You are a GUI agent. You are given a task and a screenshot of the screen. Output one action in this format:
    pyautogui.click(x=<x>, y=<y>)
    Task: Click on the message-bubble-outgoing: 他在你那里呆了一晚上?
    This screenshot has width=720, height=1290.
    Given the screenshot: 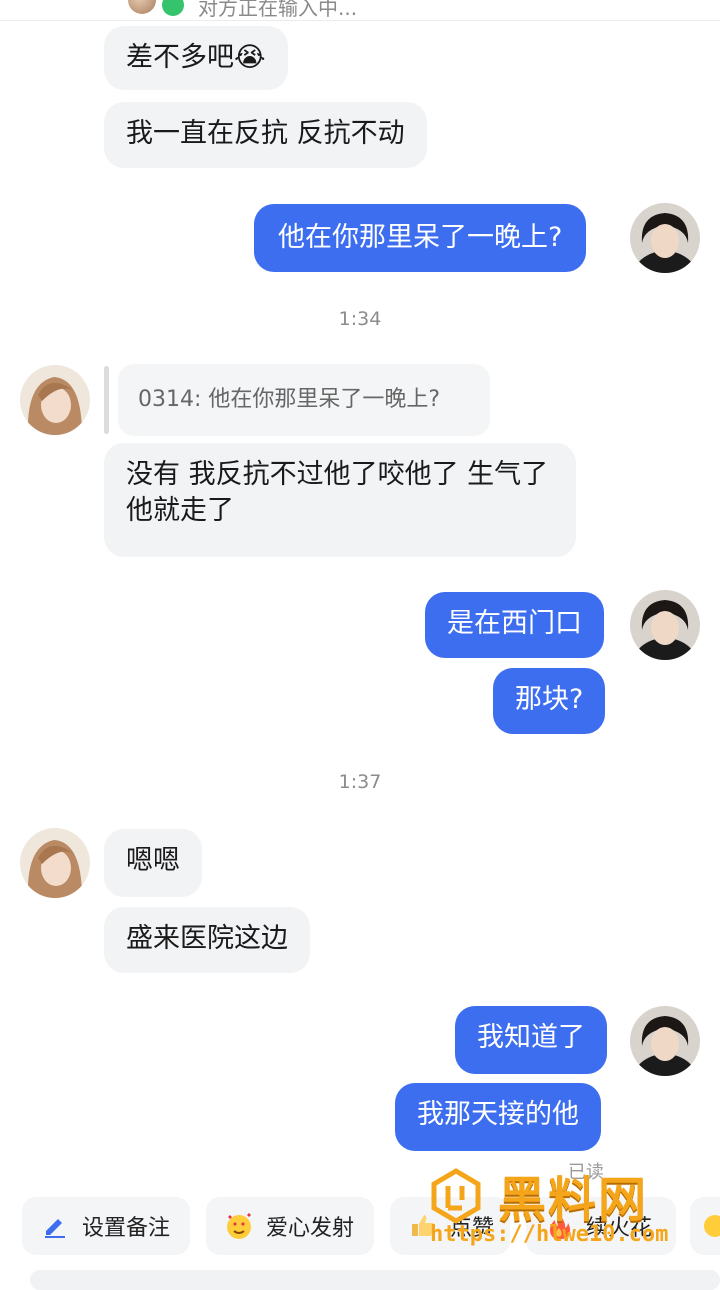 What is the action you would take?
    pyautogui.click(x=420, y=238)
    